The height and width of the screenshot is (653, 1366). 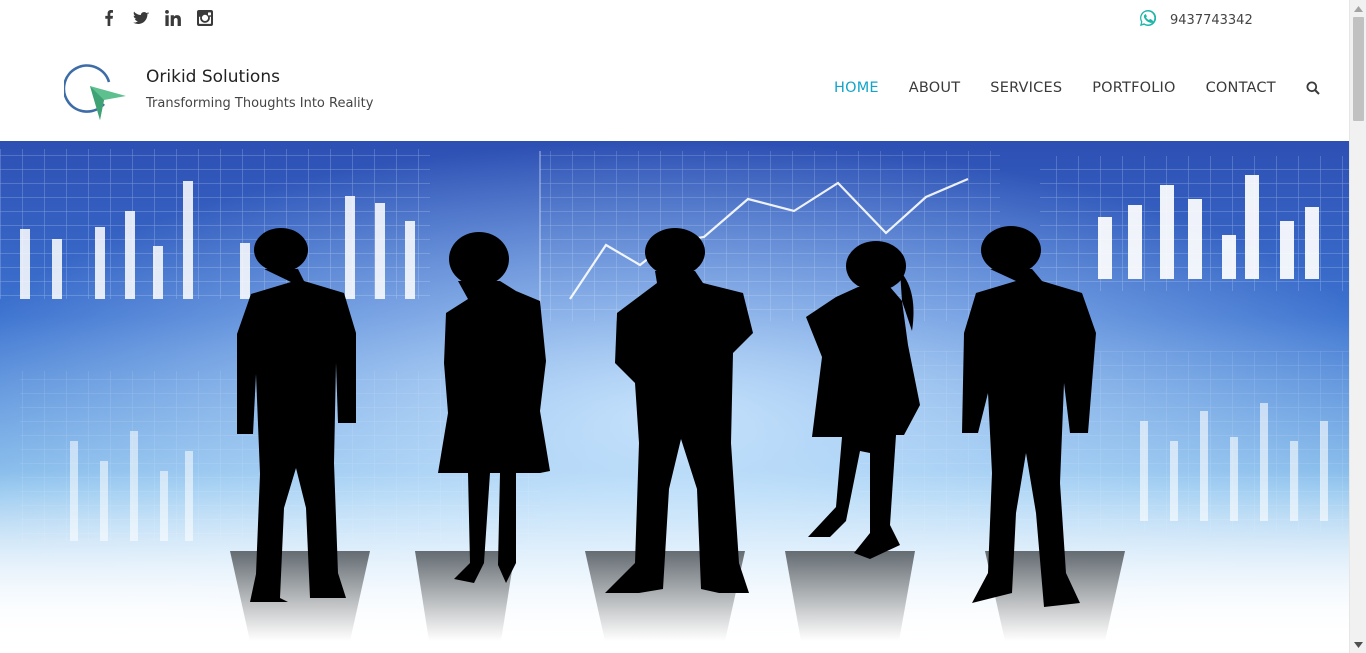 What do you see at coordinates (1358, 8) in the screenshot?
I see `scroll-up-arrow-icon` at bounding box center [1358, 8].